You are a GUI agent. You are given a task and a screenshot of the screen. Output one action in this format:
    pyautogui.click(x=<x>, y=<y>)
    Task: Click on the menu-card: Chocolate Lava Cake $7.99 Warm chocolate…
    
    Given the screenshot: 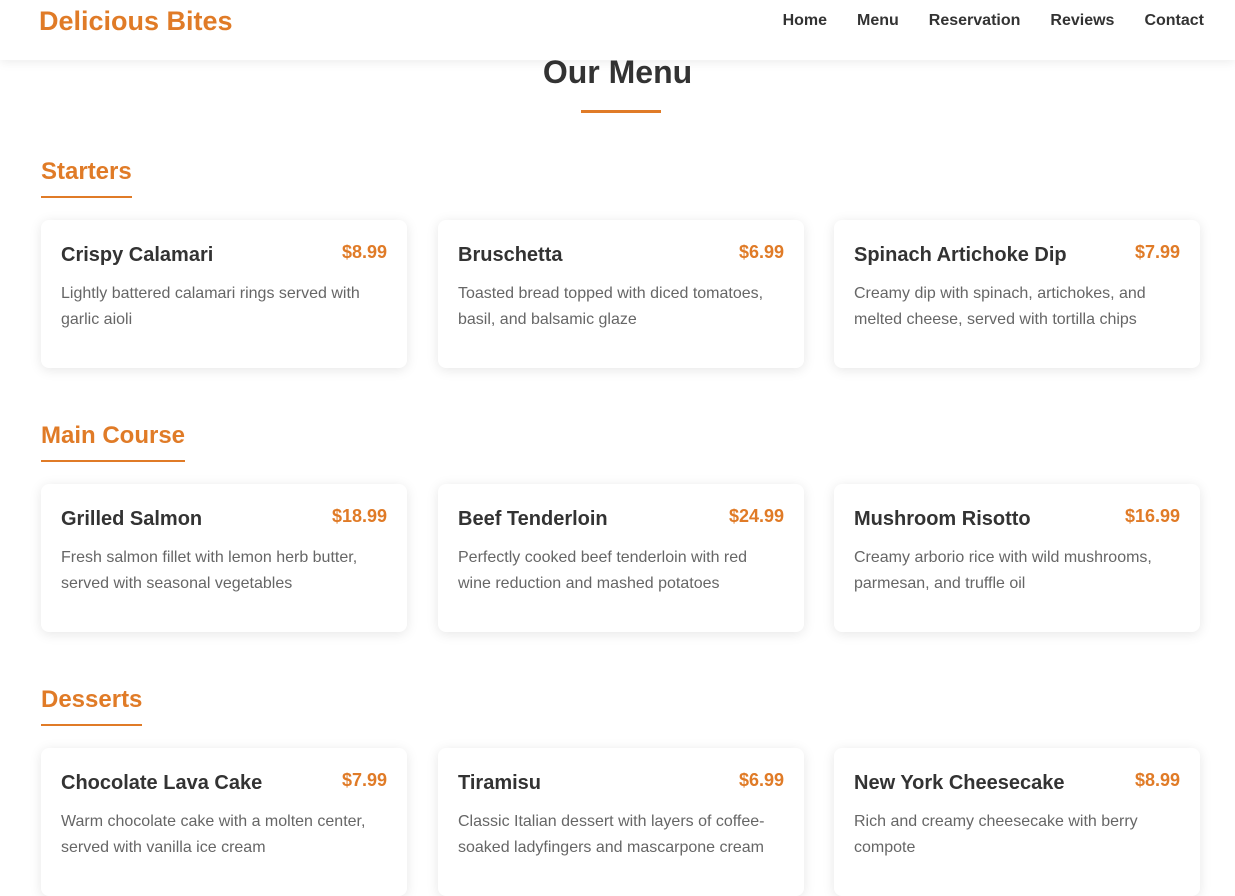 What is the action you would take?
    pyautogui.click(x=224, y=822)
    